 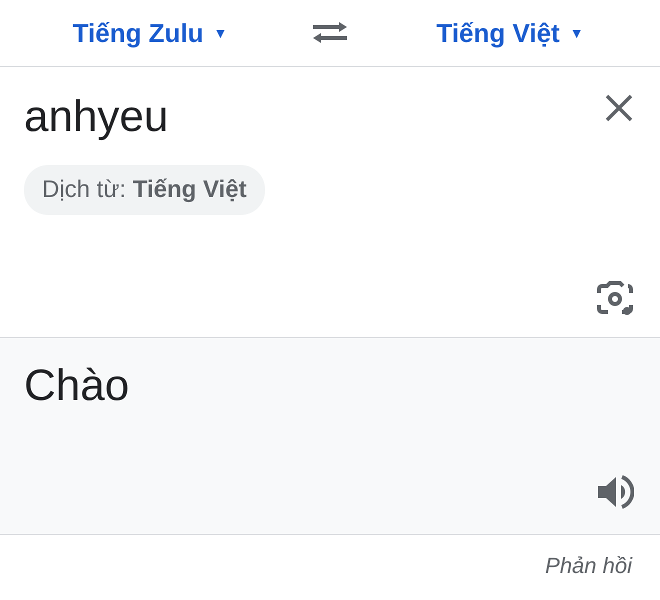 I want to click on translated-text: Chào, so click(x=77, y=386).